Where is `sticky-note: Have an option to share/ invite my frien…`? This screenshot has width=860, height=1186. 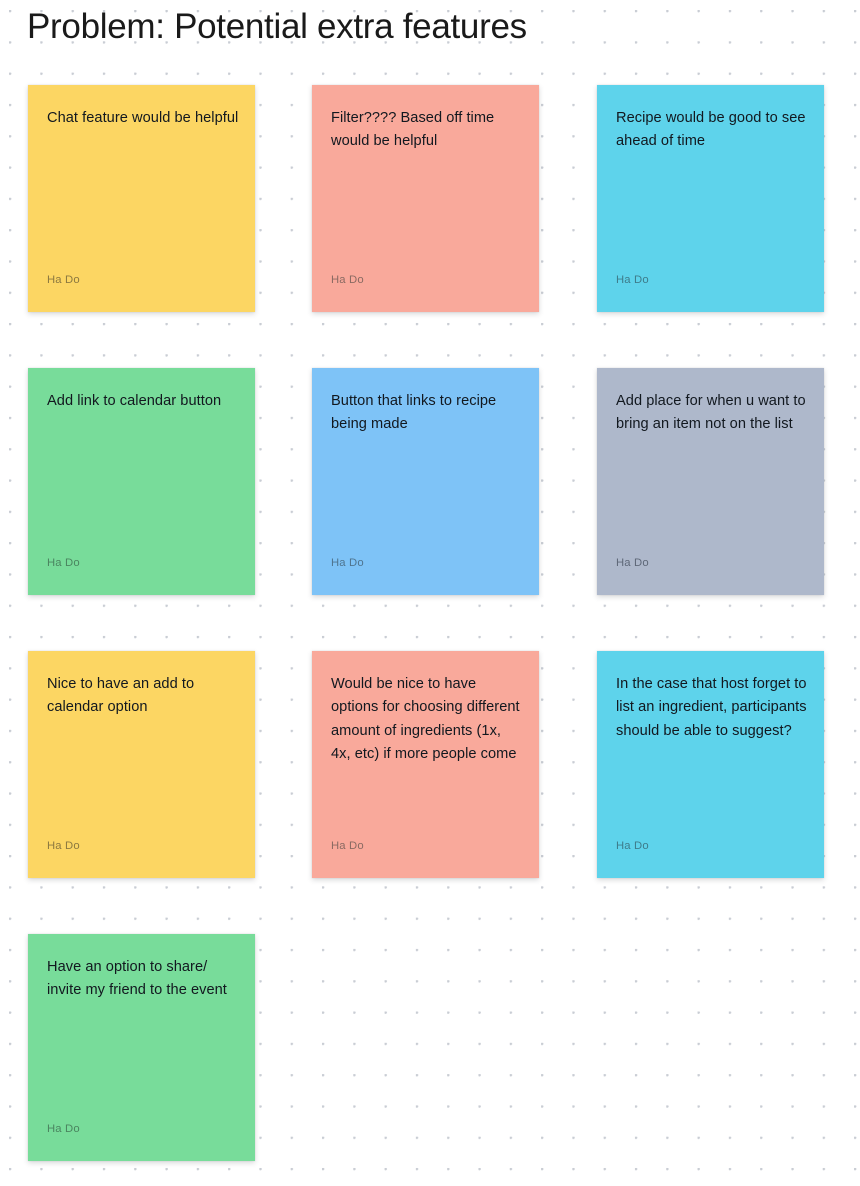 sticky-note: Have an option to share/ invite my frien… is located at coordinates (141, 1047).